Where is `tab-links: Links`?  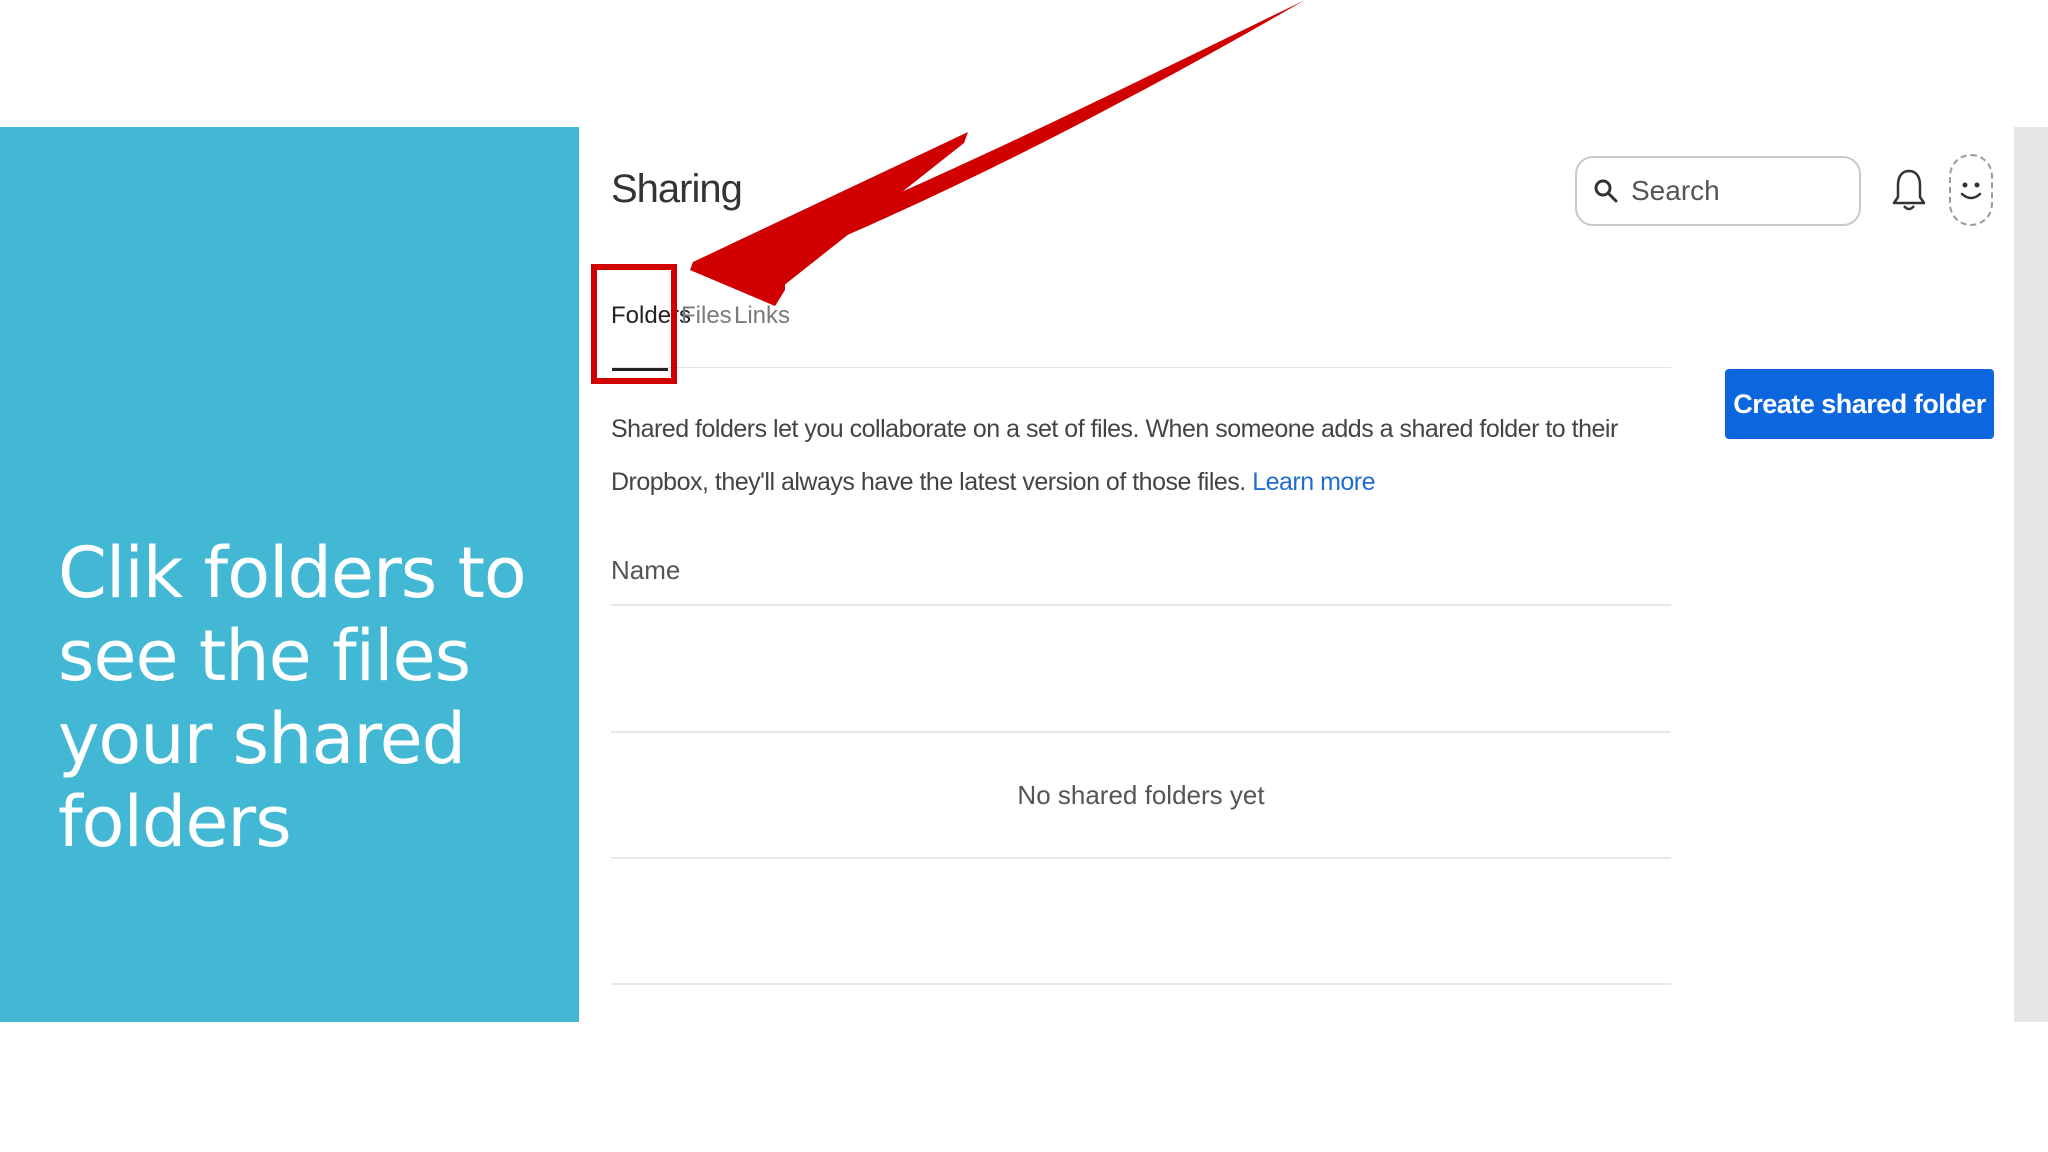 tab-links: Links is located at coordinates (762, 316).